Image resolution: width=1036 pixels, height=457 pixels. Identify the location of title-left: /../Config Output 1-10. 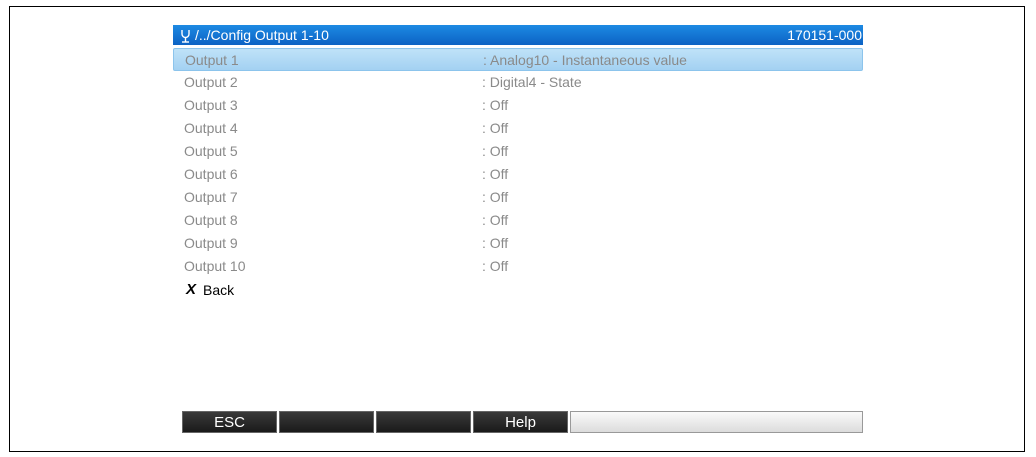
(254, 35).